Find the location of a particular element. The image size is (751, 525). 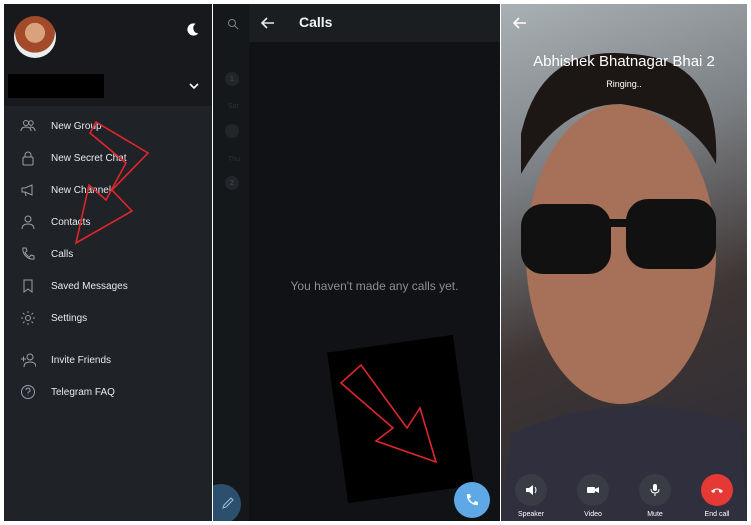

end-call-icon is located at coordinates (717, 490).